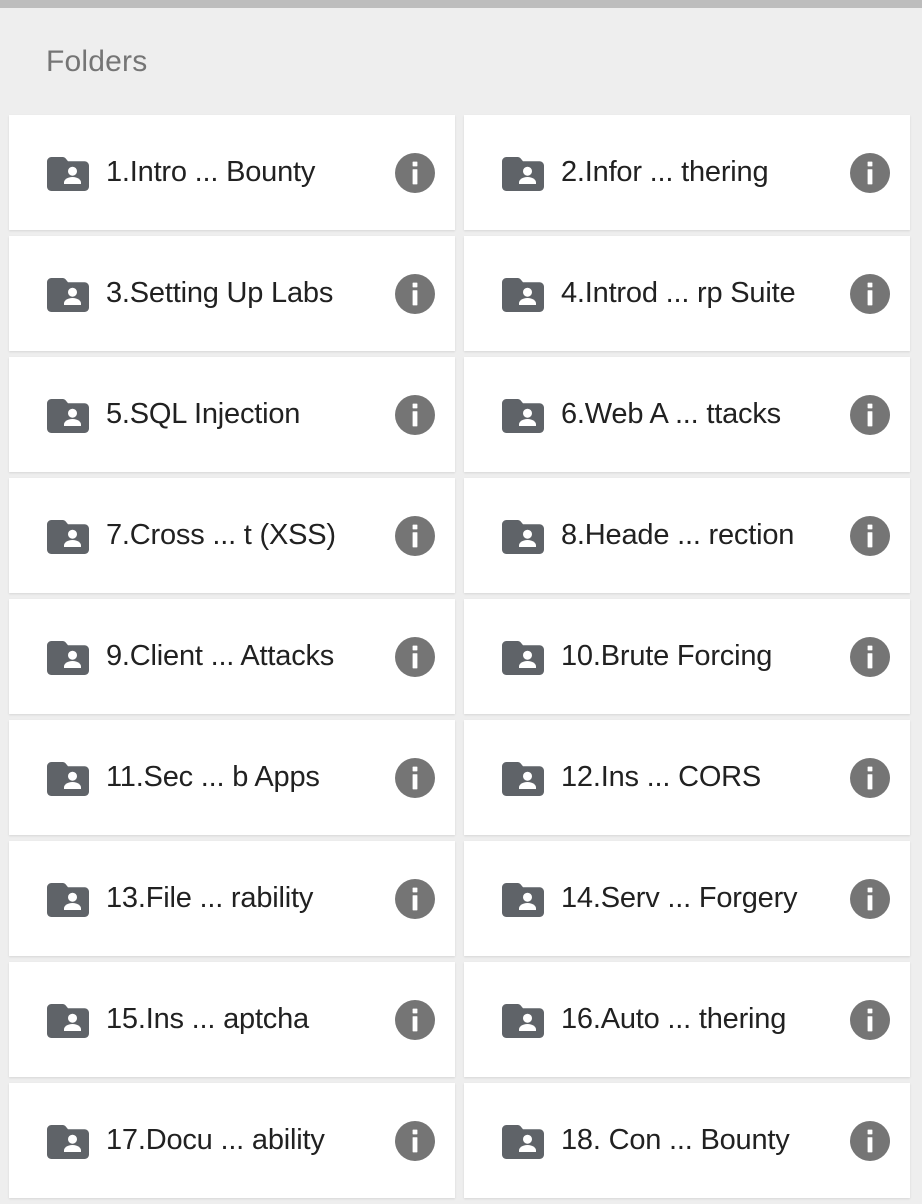 This screenshot has width=922, height=1204. I want to click on folder-label: 1.Intro ... Bounty, so click(211, 172).